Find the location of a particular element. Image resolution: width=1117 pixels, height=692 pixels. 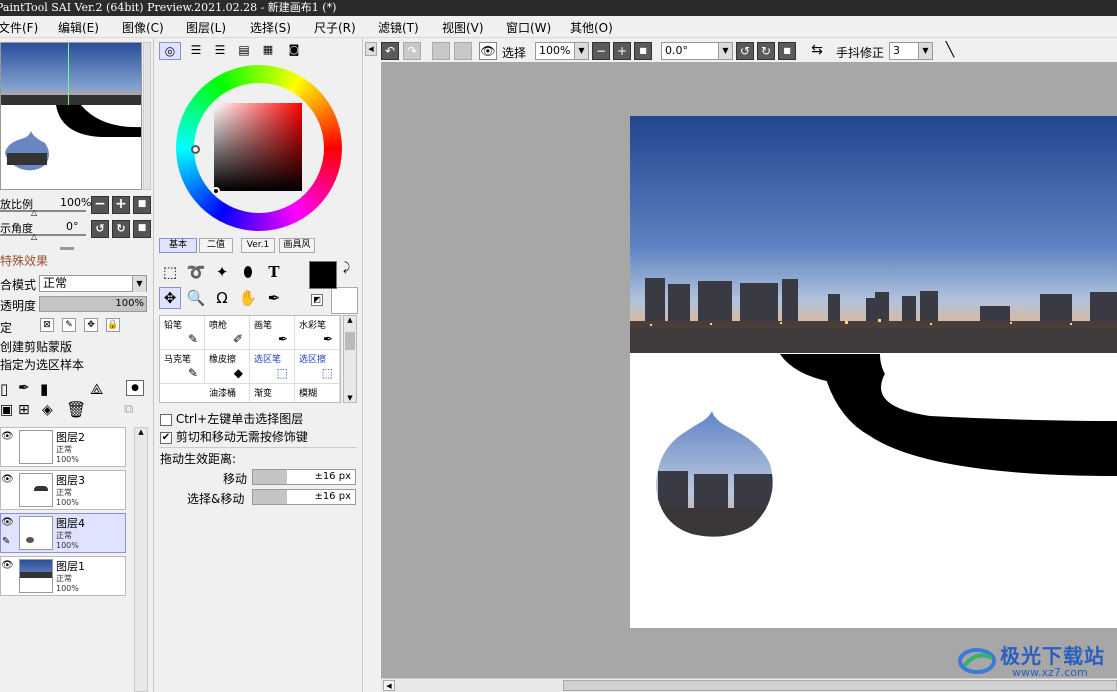

zoom-tool-icon: 🔍 is located at coordinates (196, 298).